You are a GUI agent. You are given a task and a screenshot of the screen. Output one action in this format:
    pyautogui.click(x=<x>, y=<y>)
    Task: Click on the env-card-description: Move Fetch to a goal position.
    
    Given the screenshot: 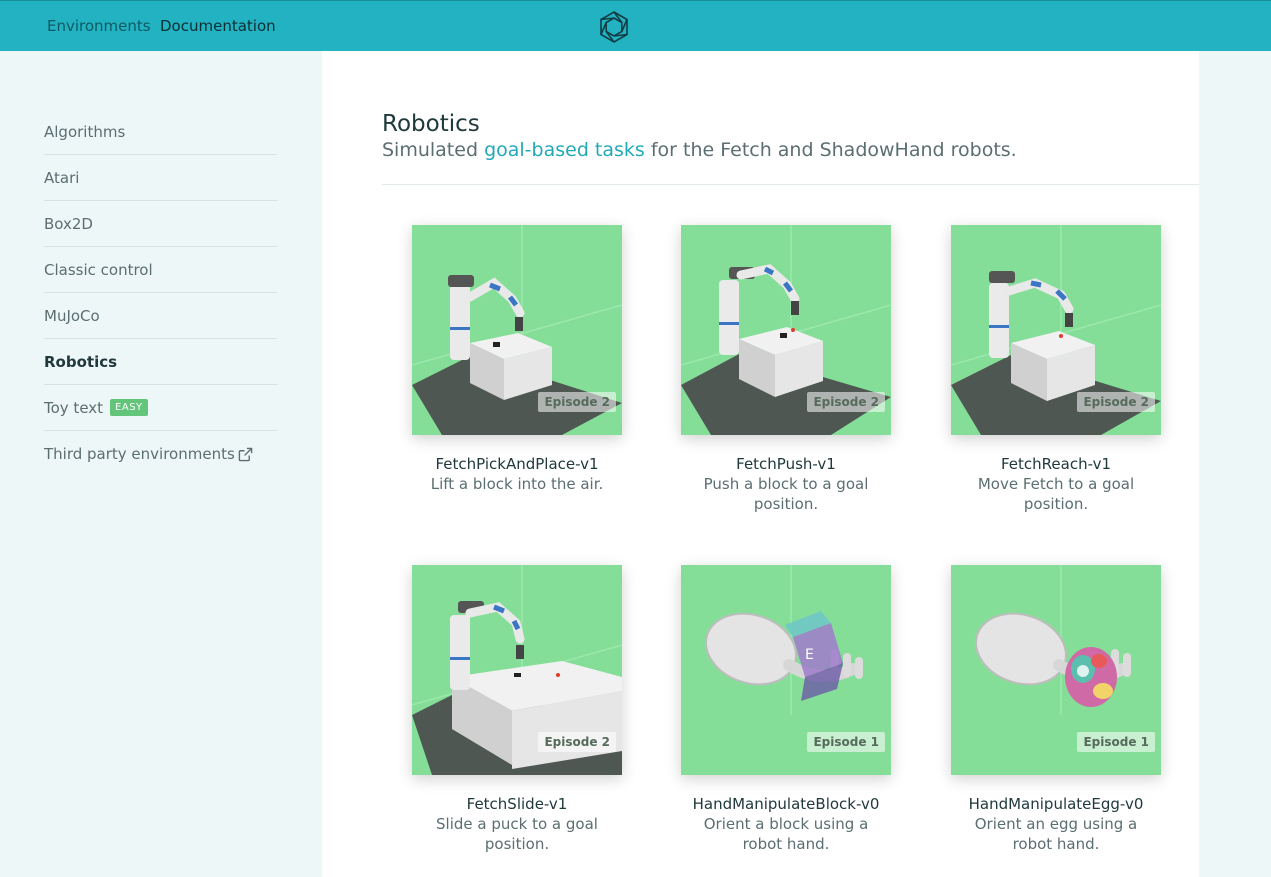 What is the action you would take?
    pyautogui.click(x=1056, y=494)
    